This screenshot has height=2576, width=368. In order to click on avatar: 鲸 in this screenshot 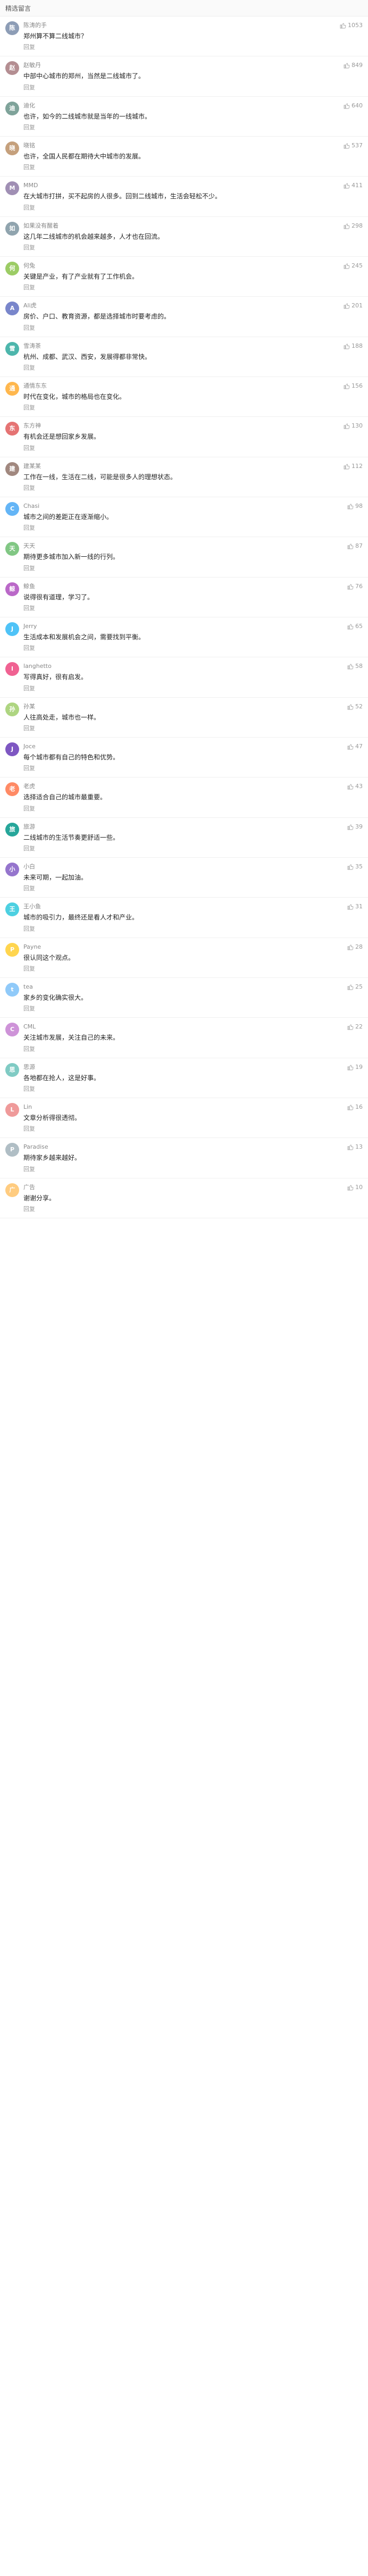, I will do `click(12, 589)`.